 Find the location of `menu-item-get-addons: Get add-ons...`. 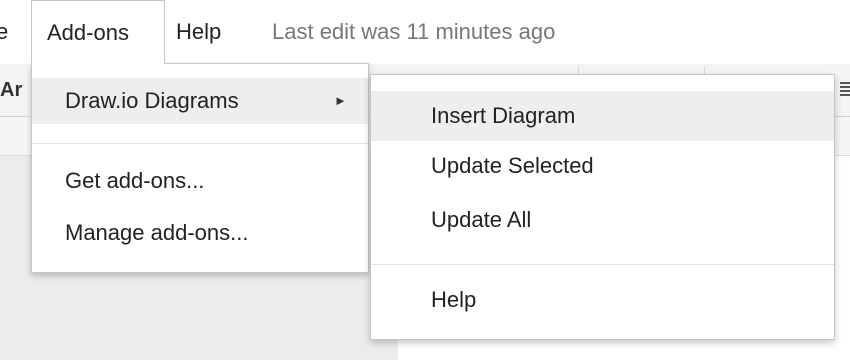

menu-item-get-addons: Get add-ons... is located at coordinates (200, 181).